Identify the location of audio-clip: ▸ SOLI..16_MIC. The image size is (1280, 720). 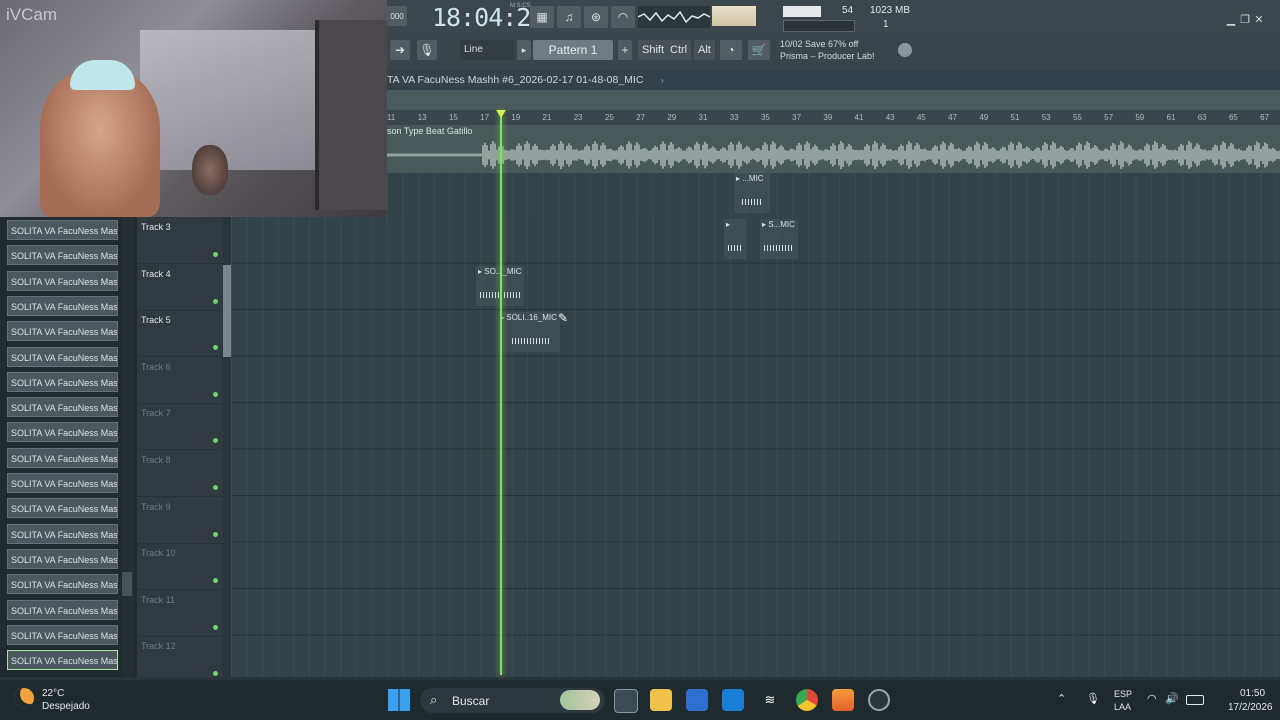
(529, 332).